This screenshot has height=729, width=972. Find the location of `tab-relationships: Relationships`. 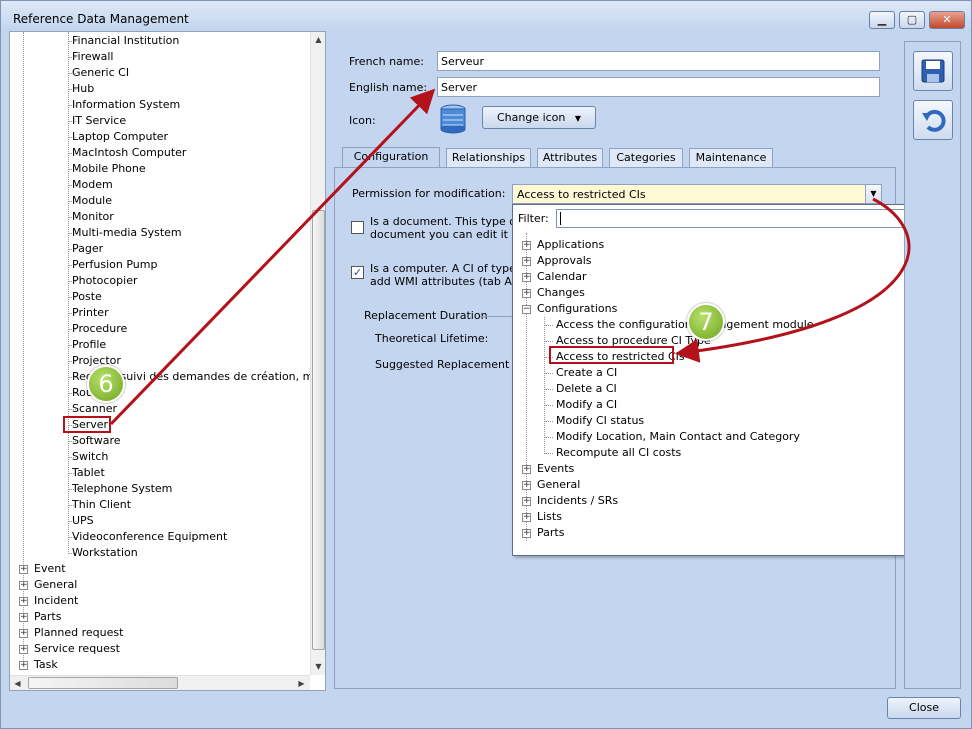

tab-relationships: Relationships is located at coordinates (488, 158).